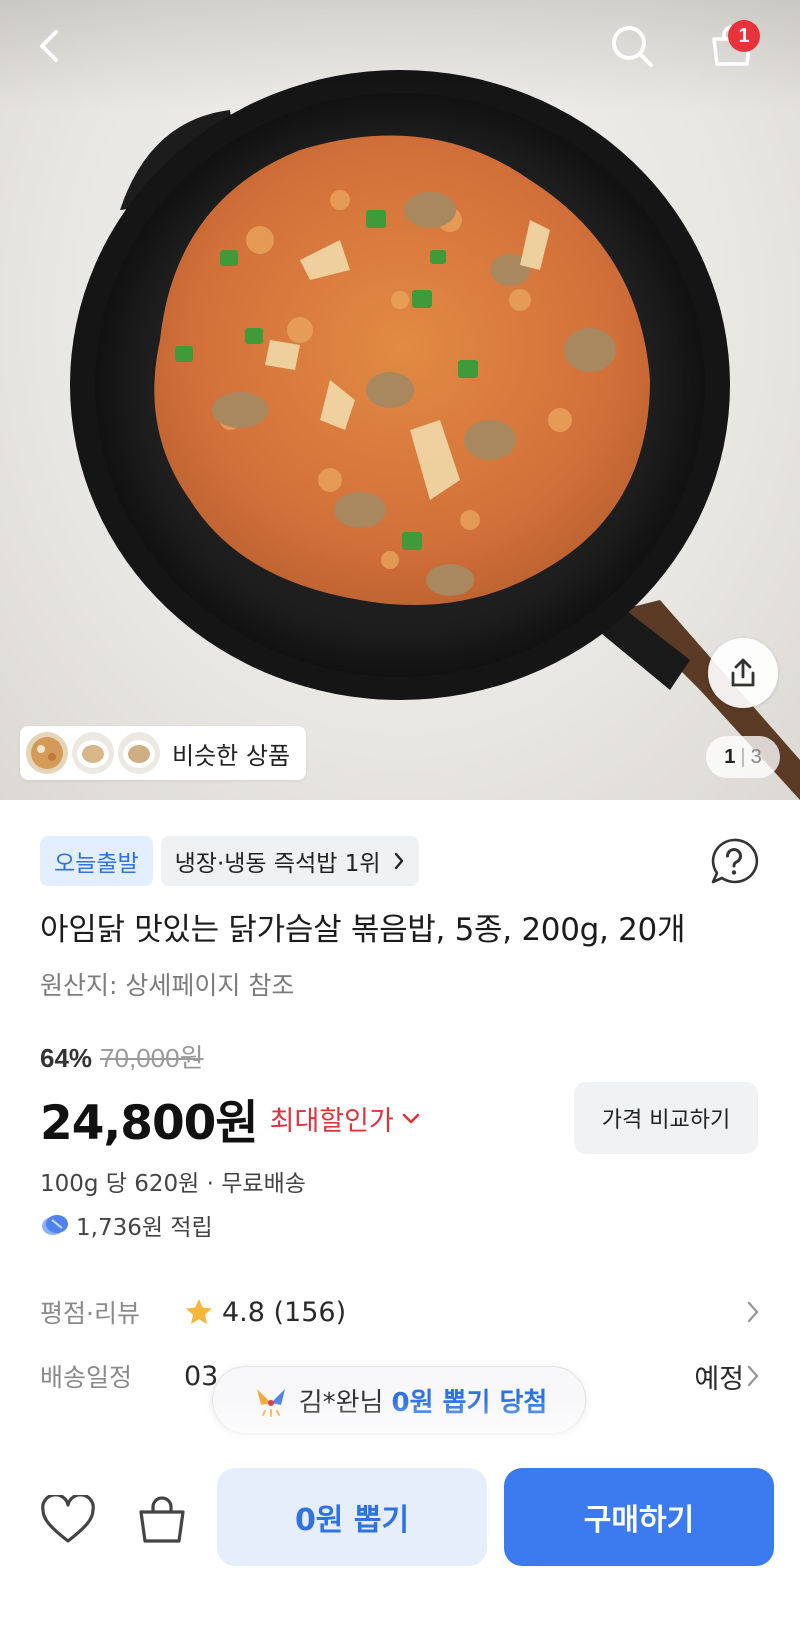 The width and height of the screenshot is (800, 1635). I want to click on reward-points-text: 1,736원 적립, so click(144, 1228).